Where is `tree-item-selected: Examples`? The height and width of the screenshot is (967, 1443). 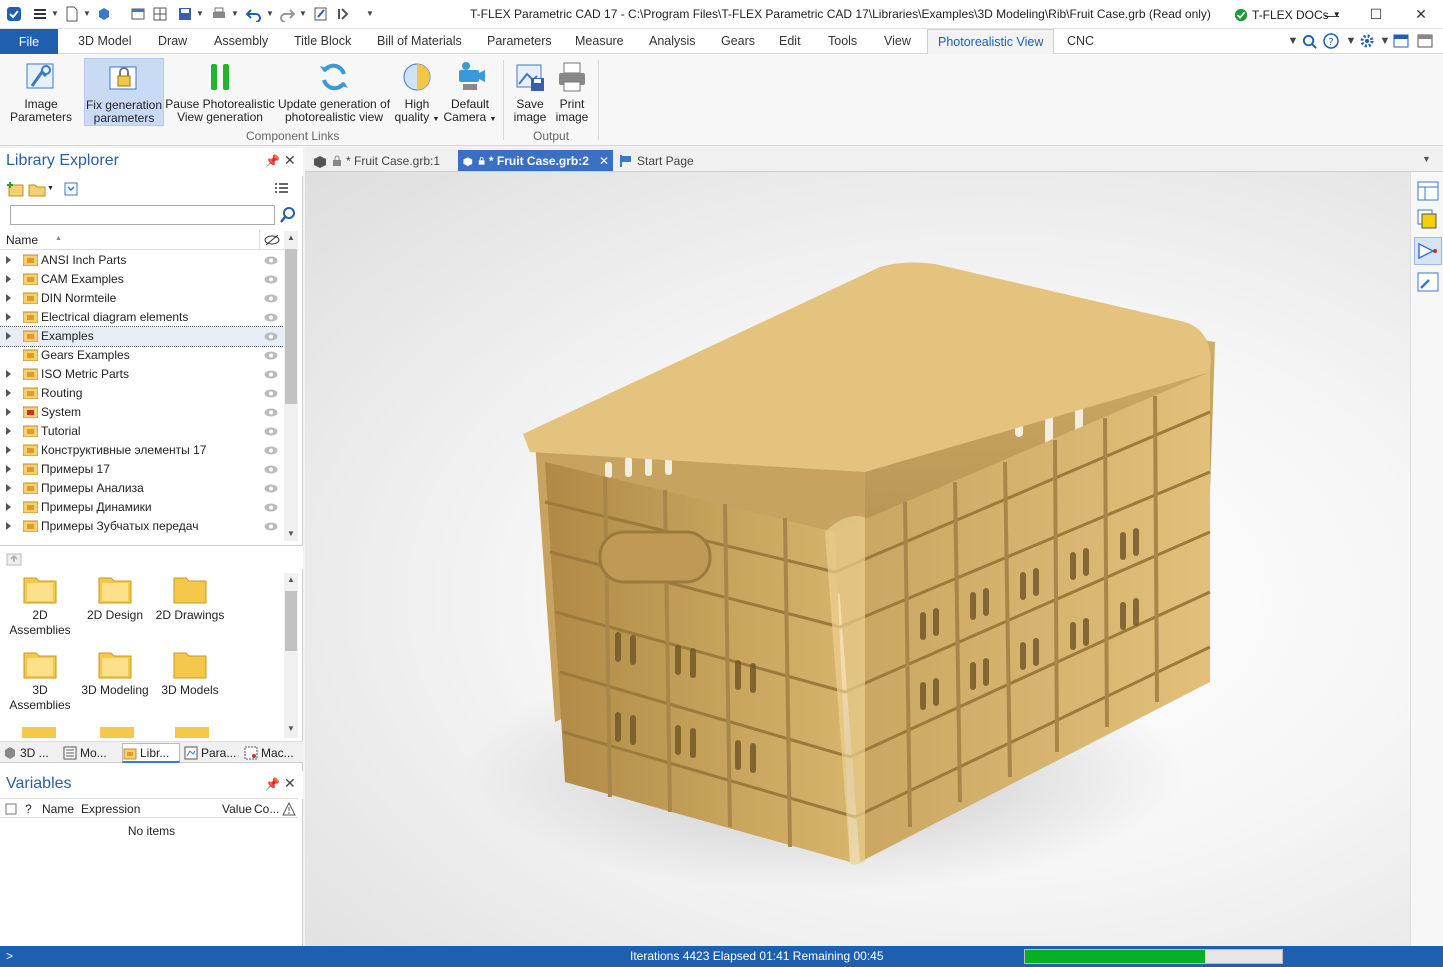 tree-item-selected: Examples is located at coordinates (142, 336).